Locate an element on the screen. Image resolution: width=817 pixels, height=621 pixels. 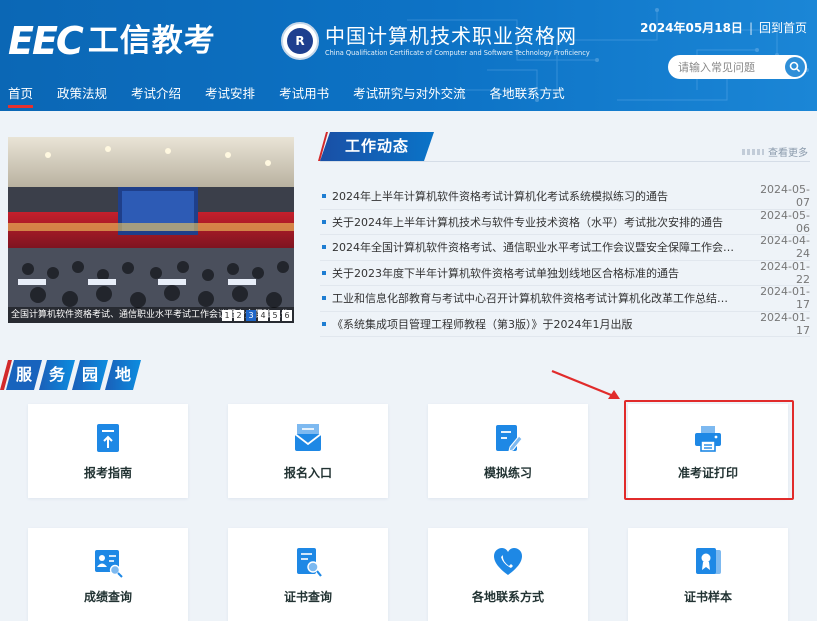
carousel-pager: 1 2 3 4 5 6 is located at coordinates (257, 315).